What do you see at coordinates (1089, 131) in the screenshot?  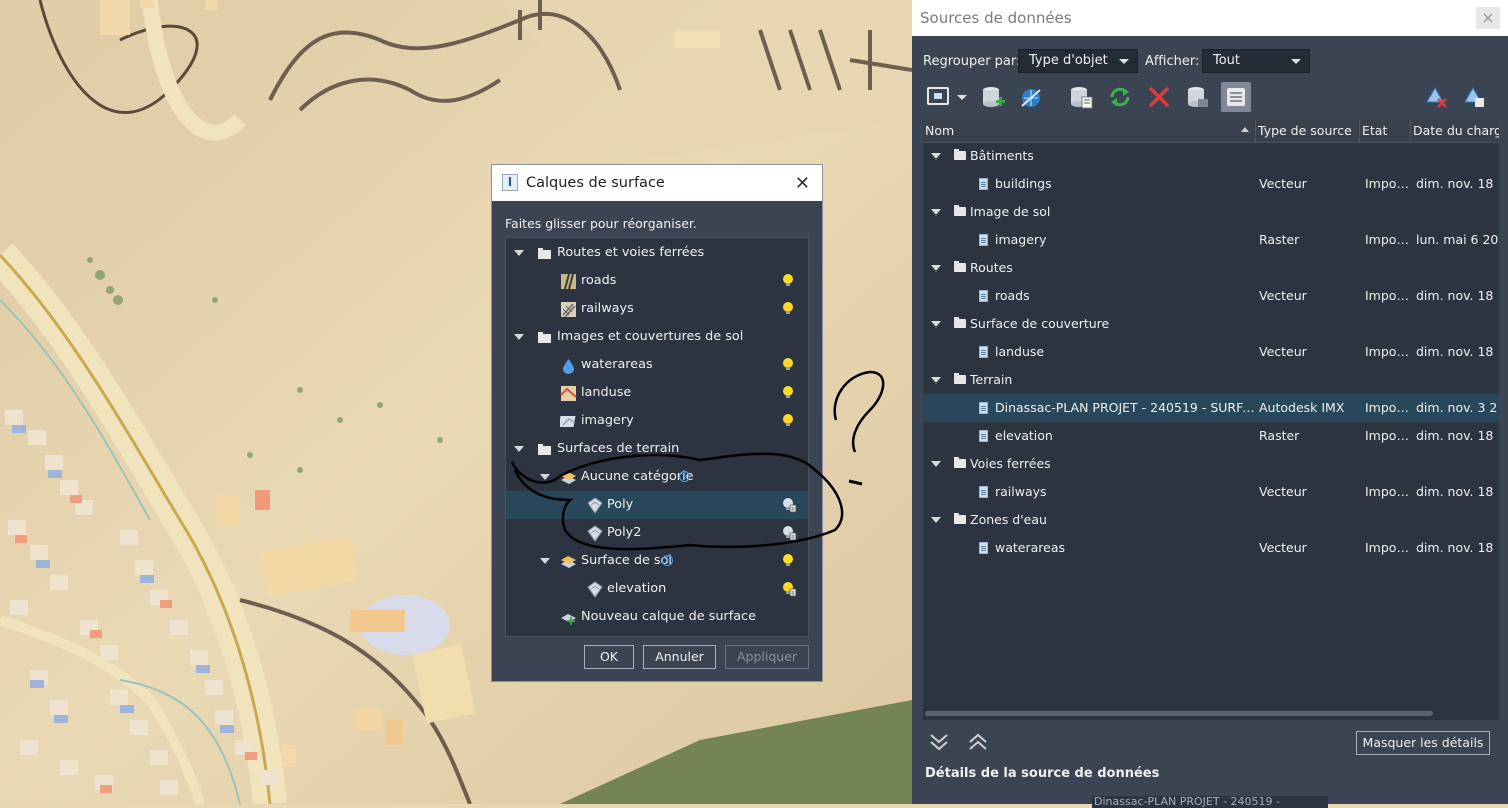 I see `column-header-name: Nom` at bounding box center [1089, 131].